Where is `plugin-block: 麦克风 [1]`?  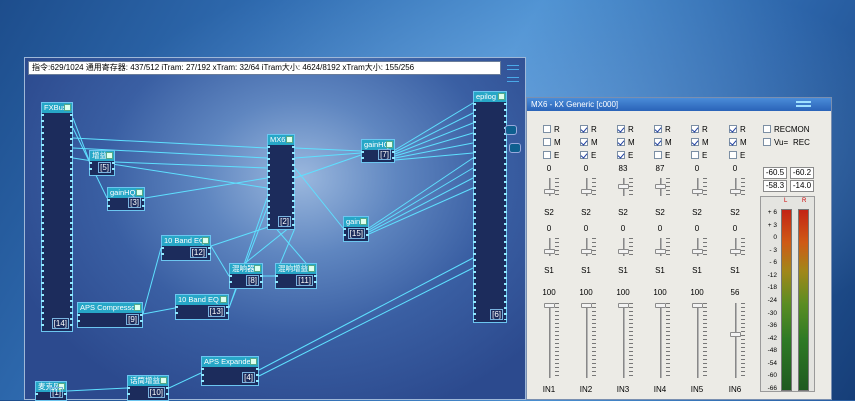 plugin-block: 麦克风 [1] is located at coordinates (51, 391).